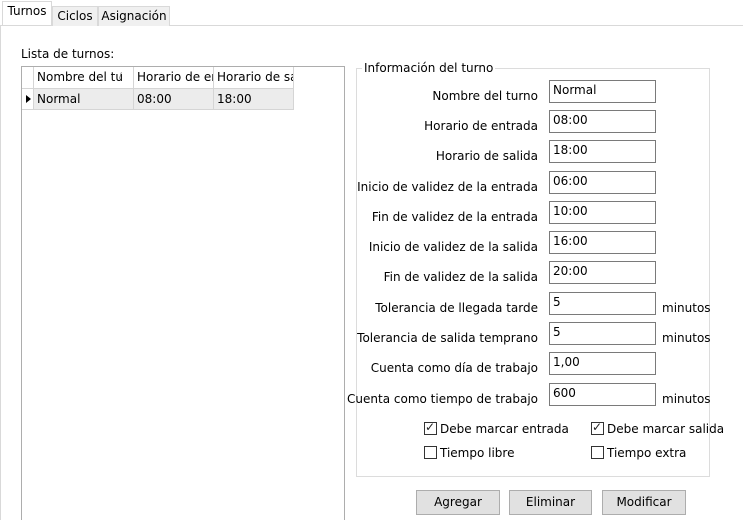 The image size is (743, 520). I want to click on tab-asignacion: Asignación, so click(134, 16).